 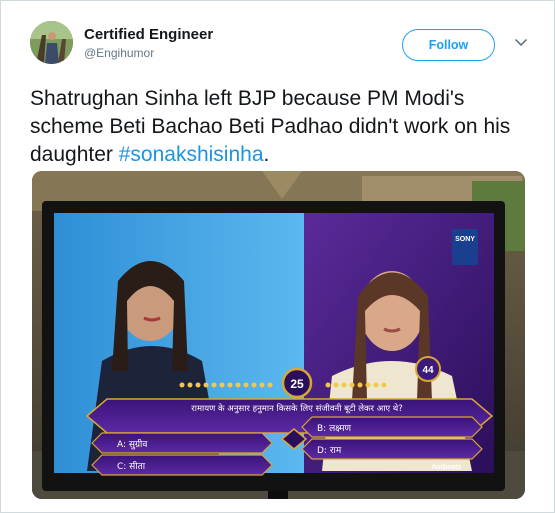 I want to click on brand-badge: hotbeats, so click(x=446, y=467).